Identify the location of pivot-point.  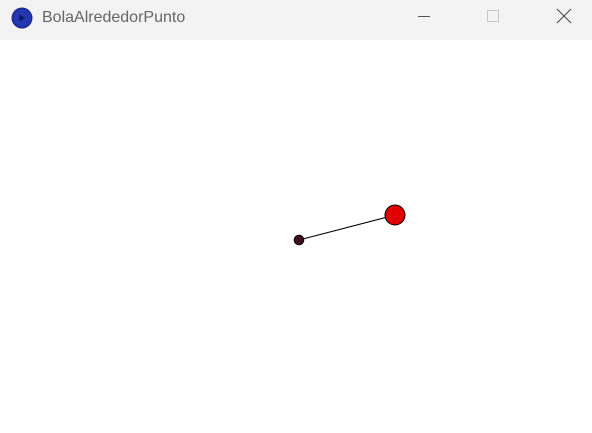
(299, 240).